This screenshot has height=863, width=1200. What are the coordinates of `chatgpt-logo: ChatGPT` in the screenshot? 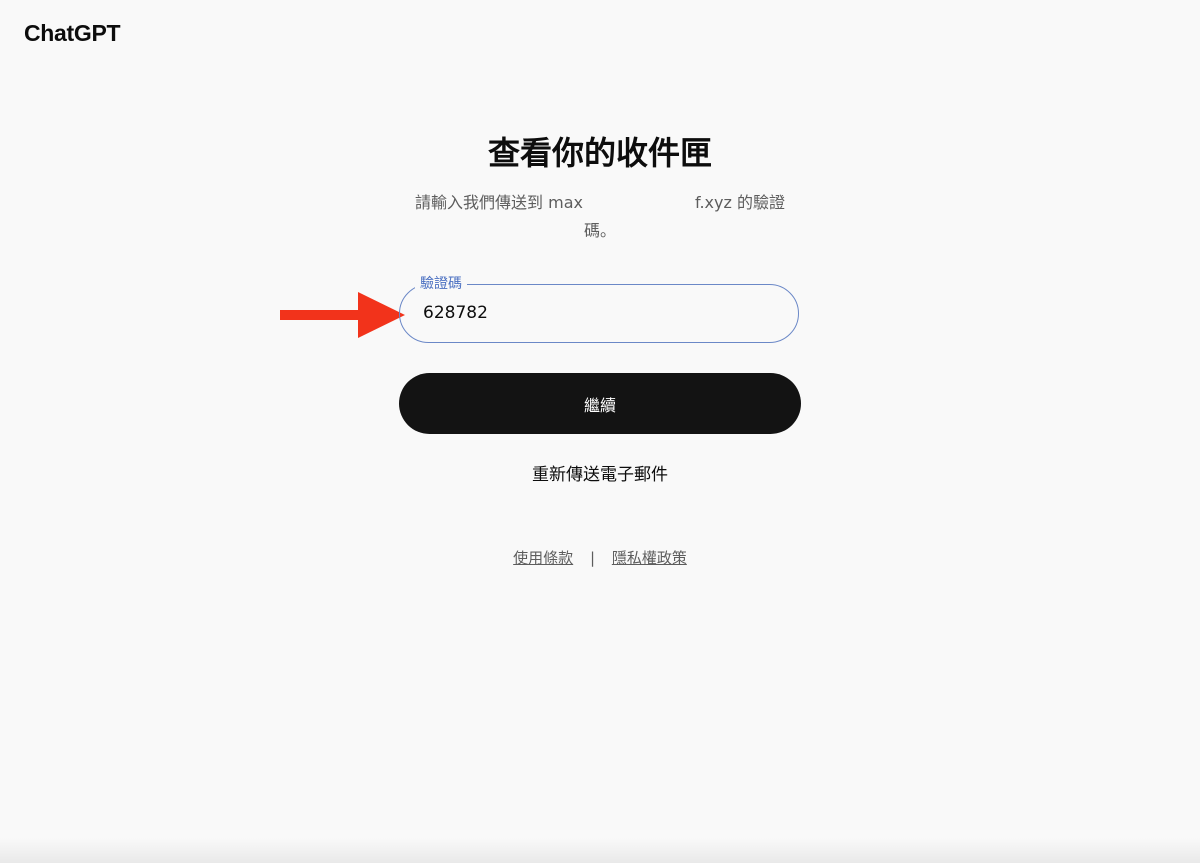 It's located at (72, 33).